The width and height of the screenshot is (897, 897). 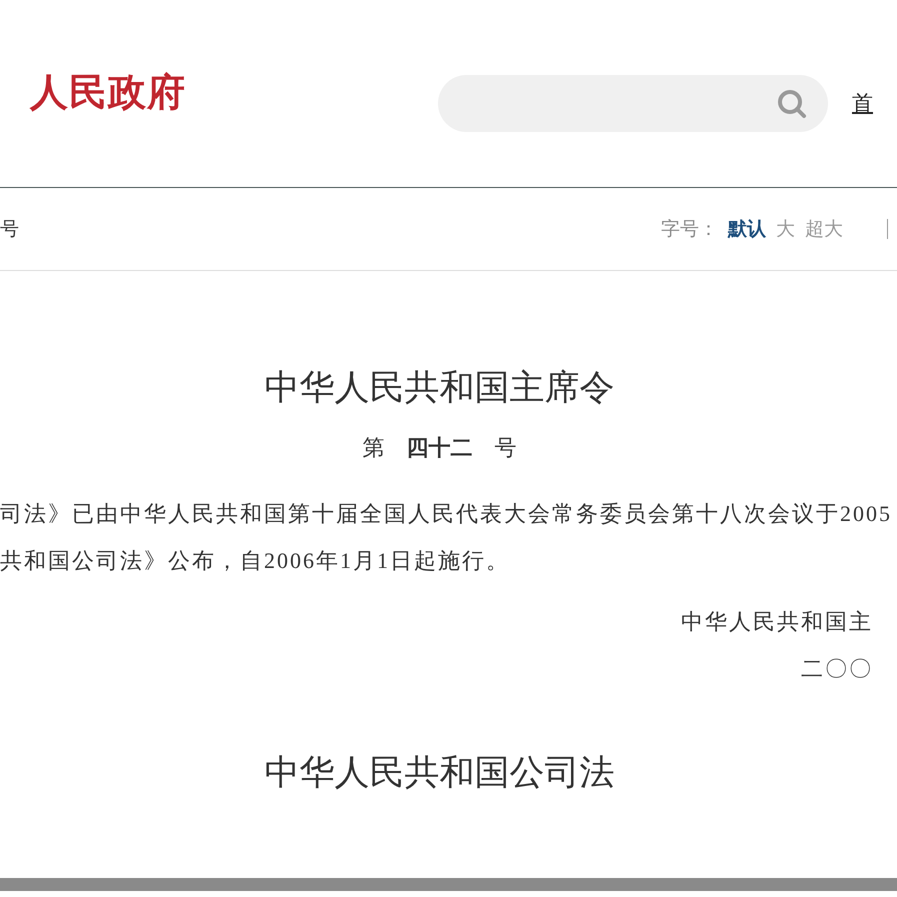 I want to click on order-number-prefix: 第, so click(x=373, y=447).